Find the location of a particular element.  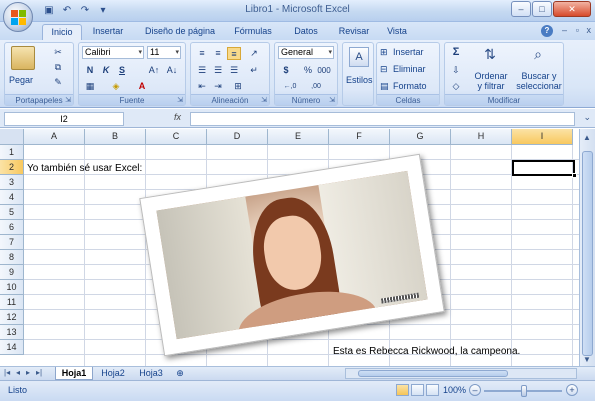

formula-input is located at coordinates (382, 119).